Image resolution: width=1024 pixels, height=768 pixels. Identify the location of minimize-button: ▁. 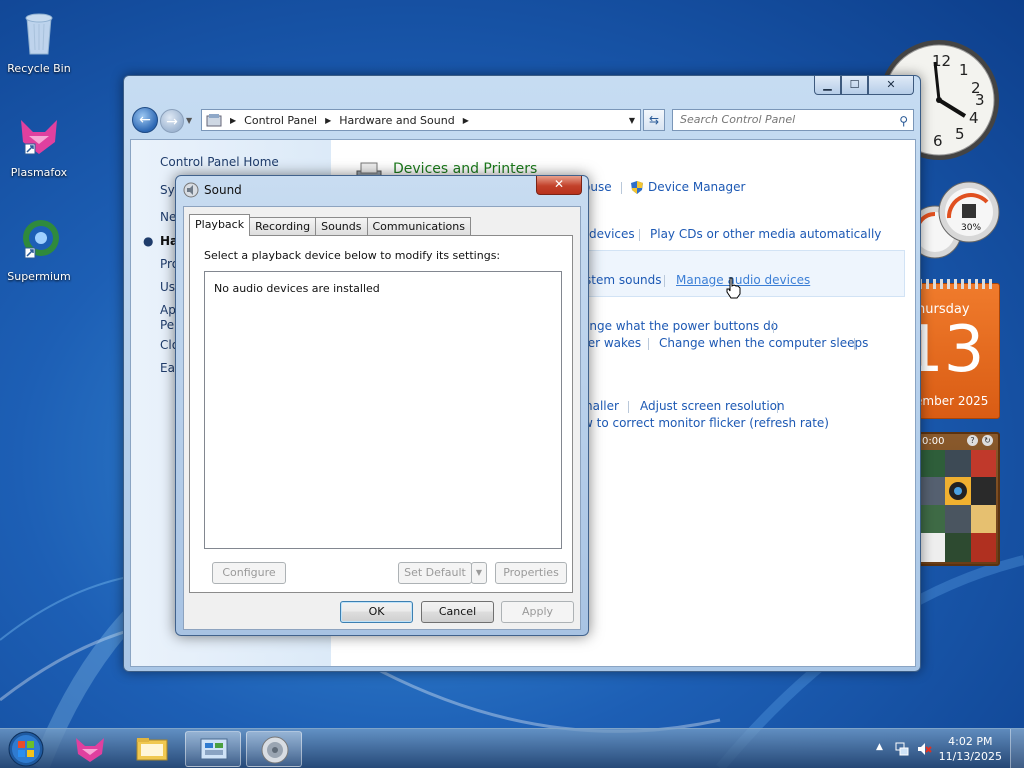
(827, 85).